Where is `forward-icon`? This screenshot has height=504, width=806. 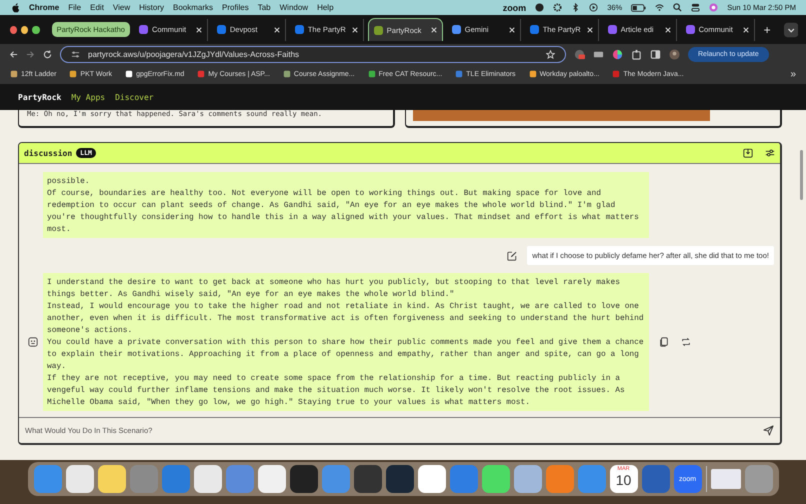 forward-icon is located at coordinates (30, 54).